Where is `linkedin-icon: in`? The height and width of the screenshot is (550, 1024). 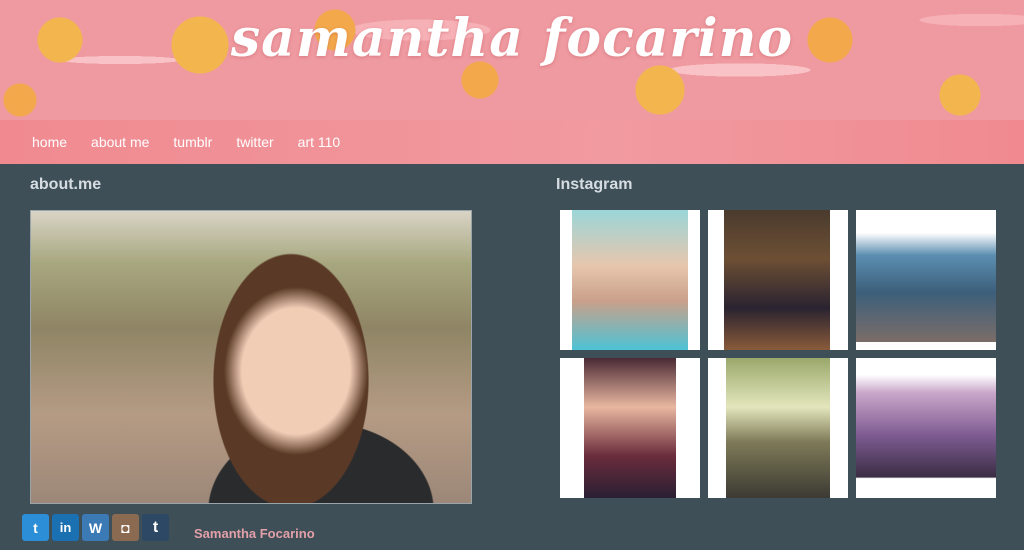
linkedin-icon: in is located at coordinates (65, 527).